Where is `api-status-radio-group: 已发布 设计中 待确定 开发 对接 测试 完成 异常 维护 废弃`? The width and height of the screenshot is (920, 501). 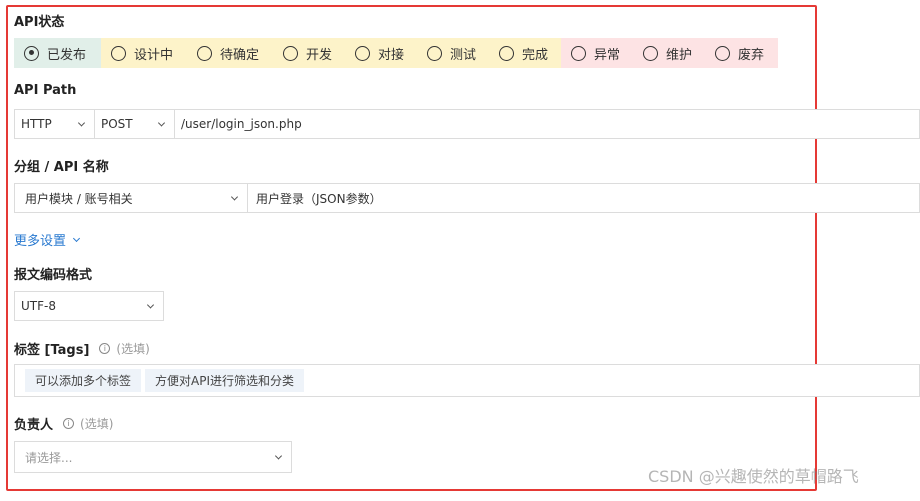 api-status-radio-group: 已发布 设计中 待确定 开发 对接 测试 完成 异常 维护 废弃 is located at coordinates (396, 53).